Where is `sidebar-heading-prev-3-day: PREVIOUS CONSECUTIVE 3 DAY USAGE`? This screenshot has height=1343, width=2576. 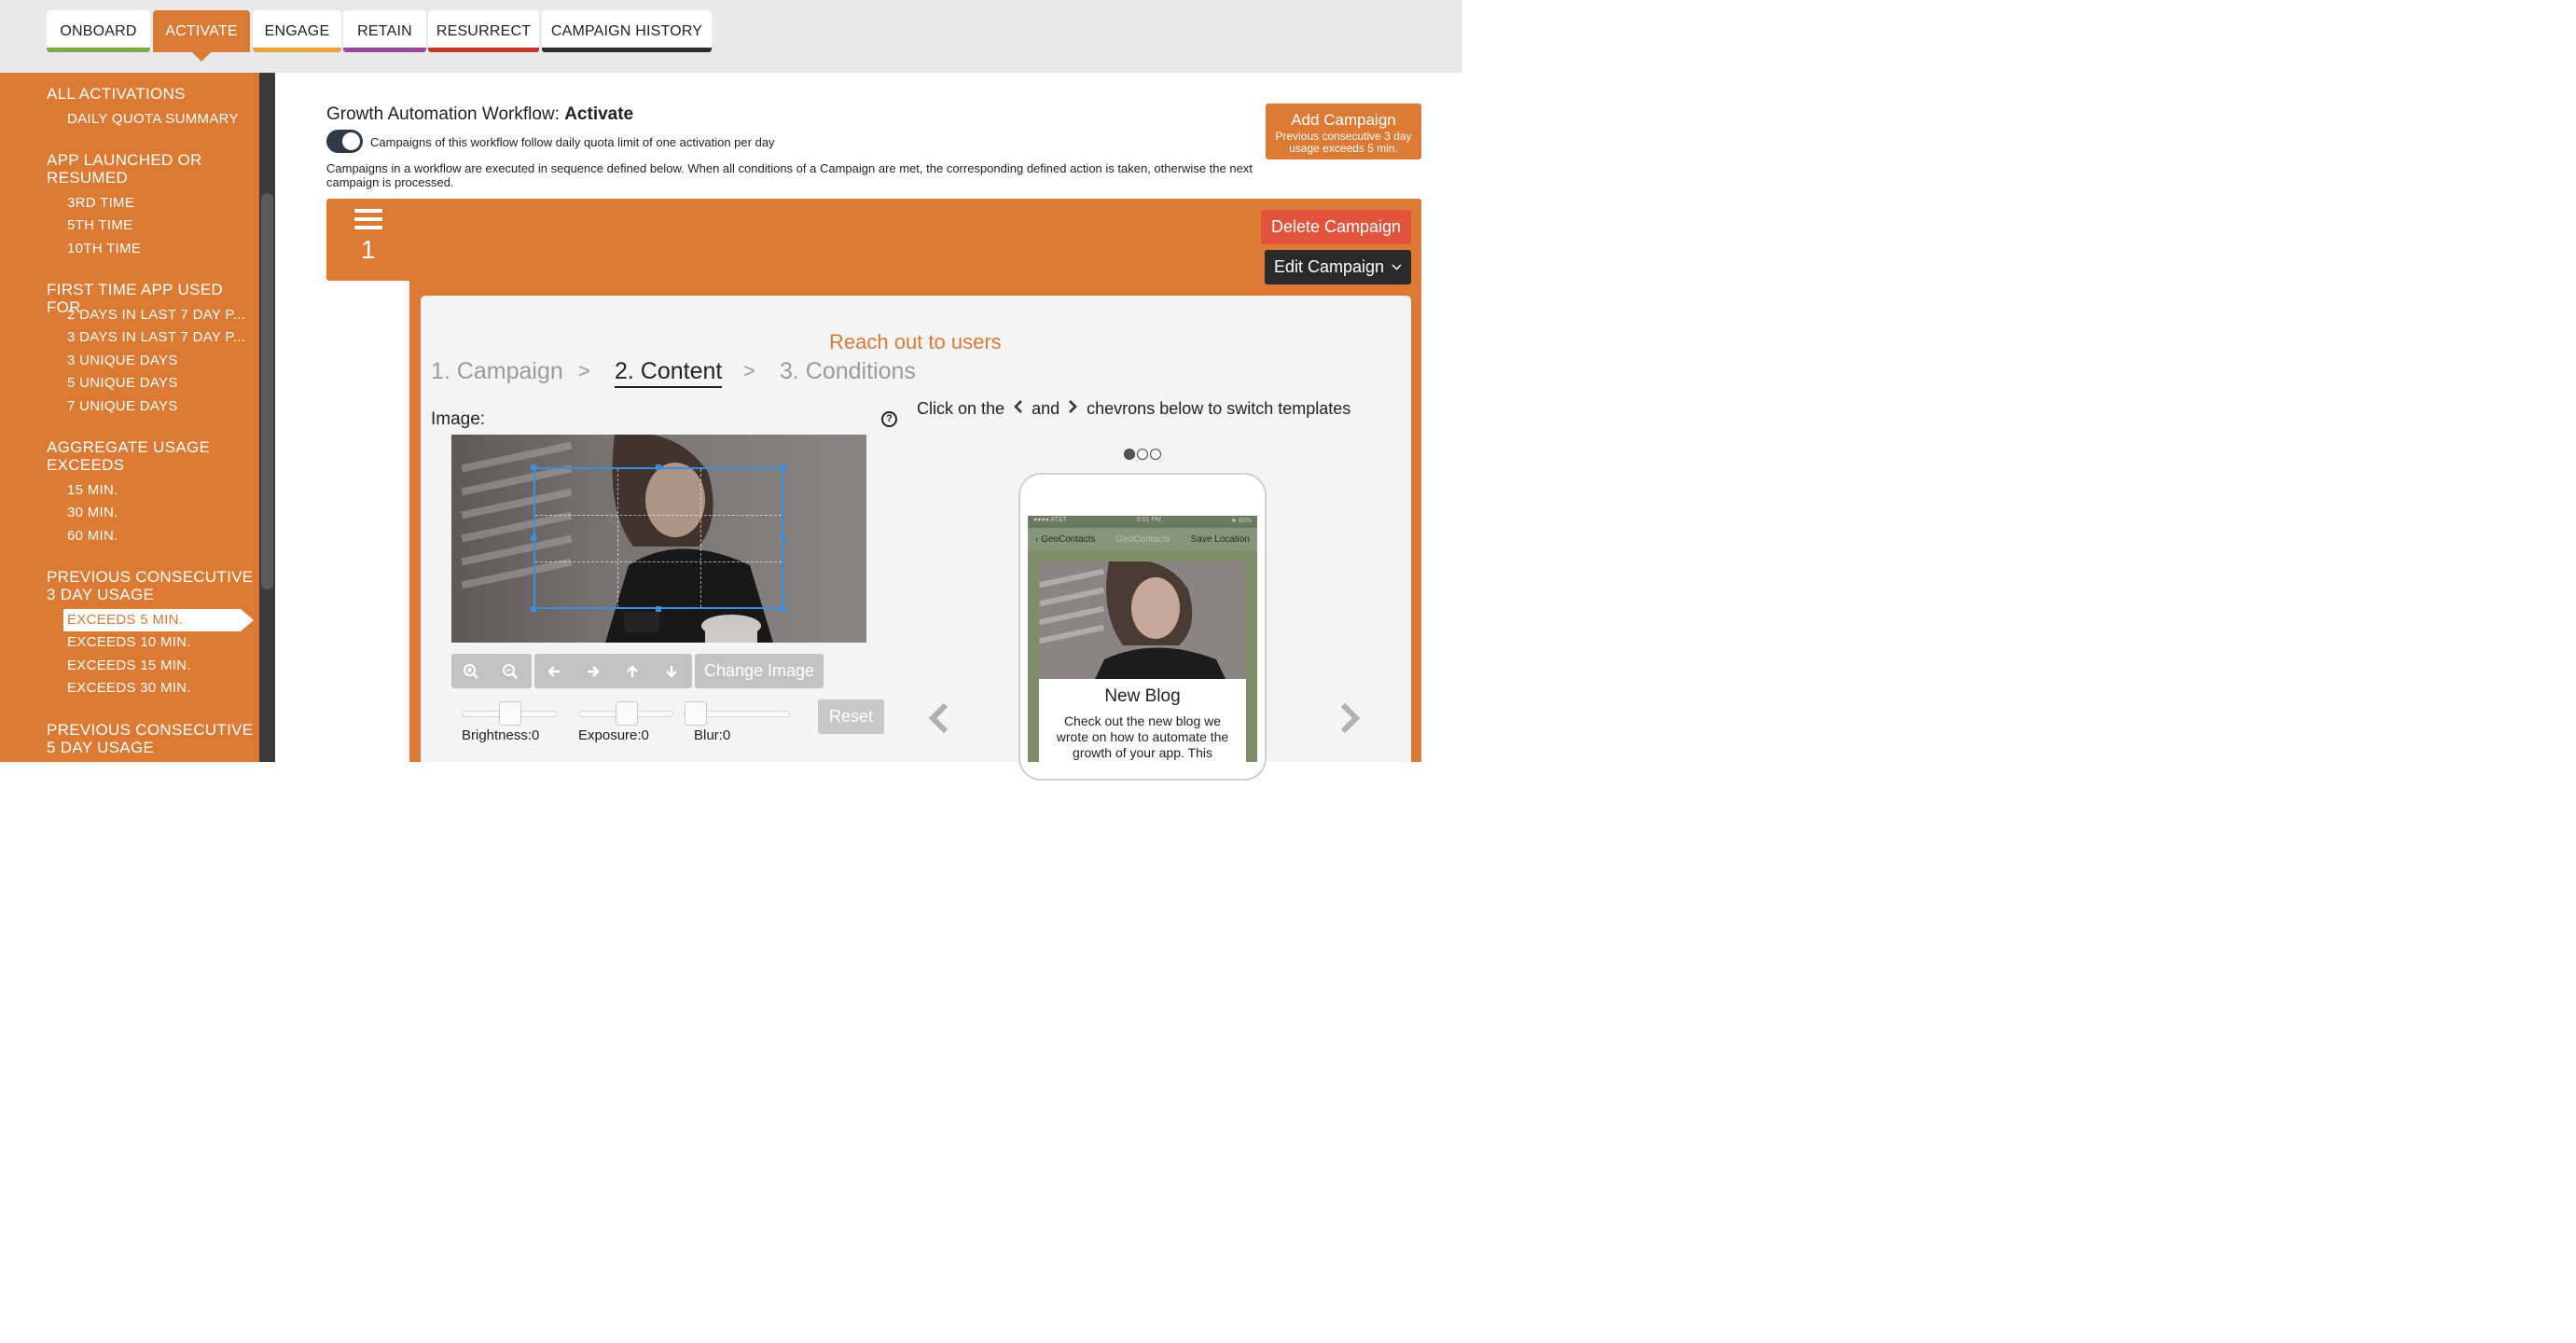 sidebar-heading-prev-3-day: PREVIOUS CONSECUTIVE 3 DAY USAGE is located at coordinates (151, 585).